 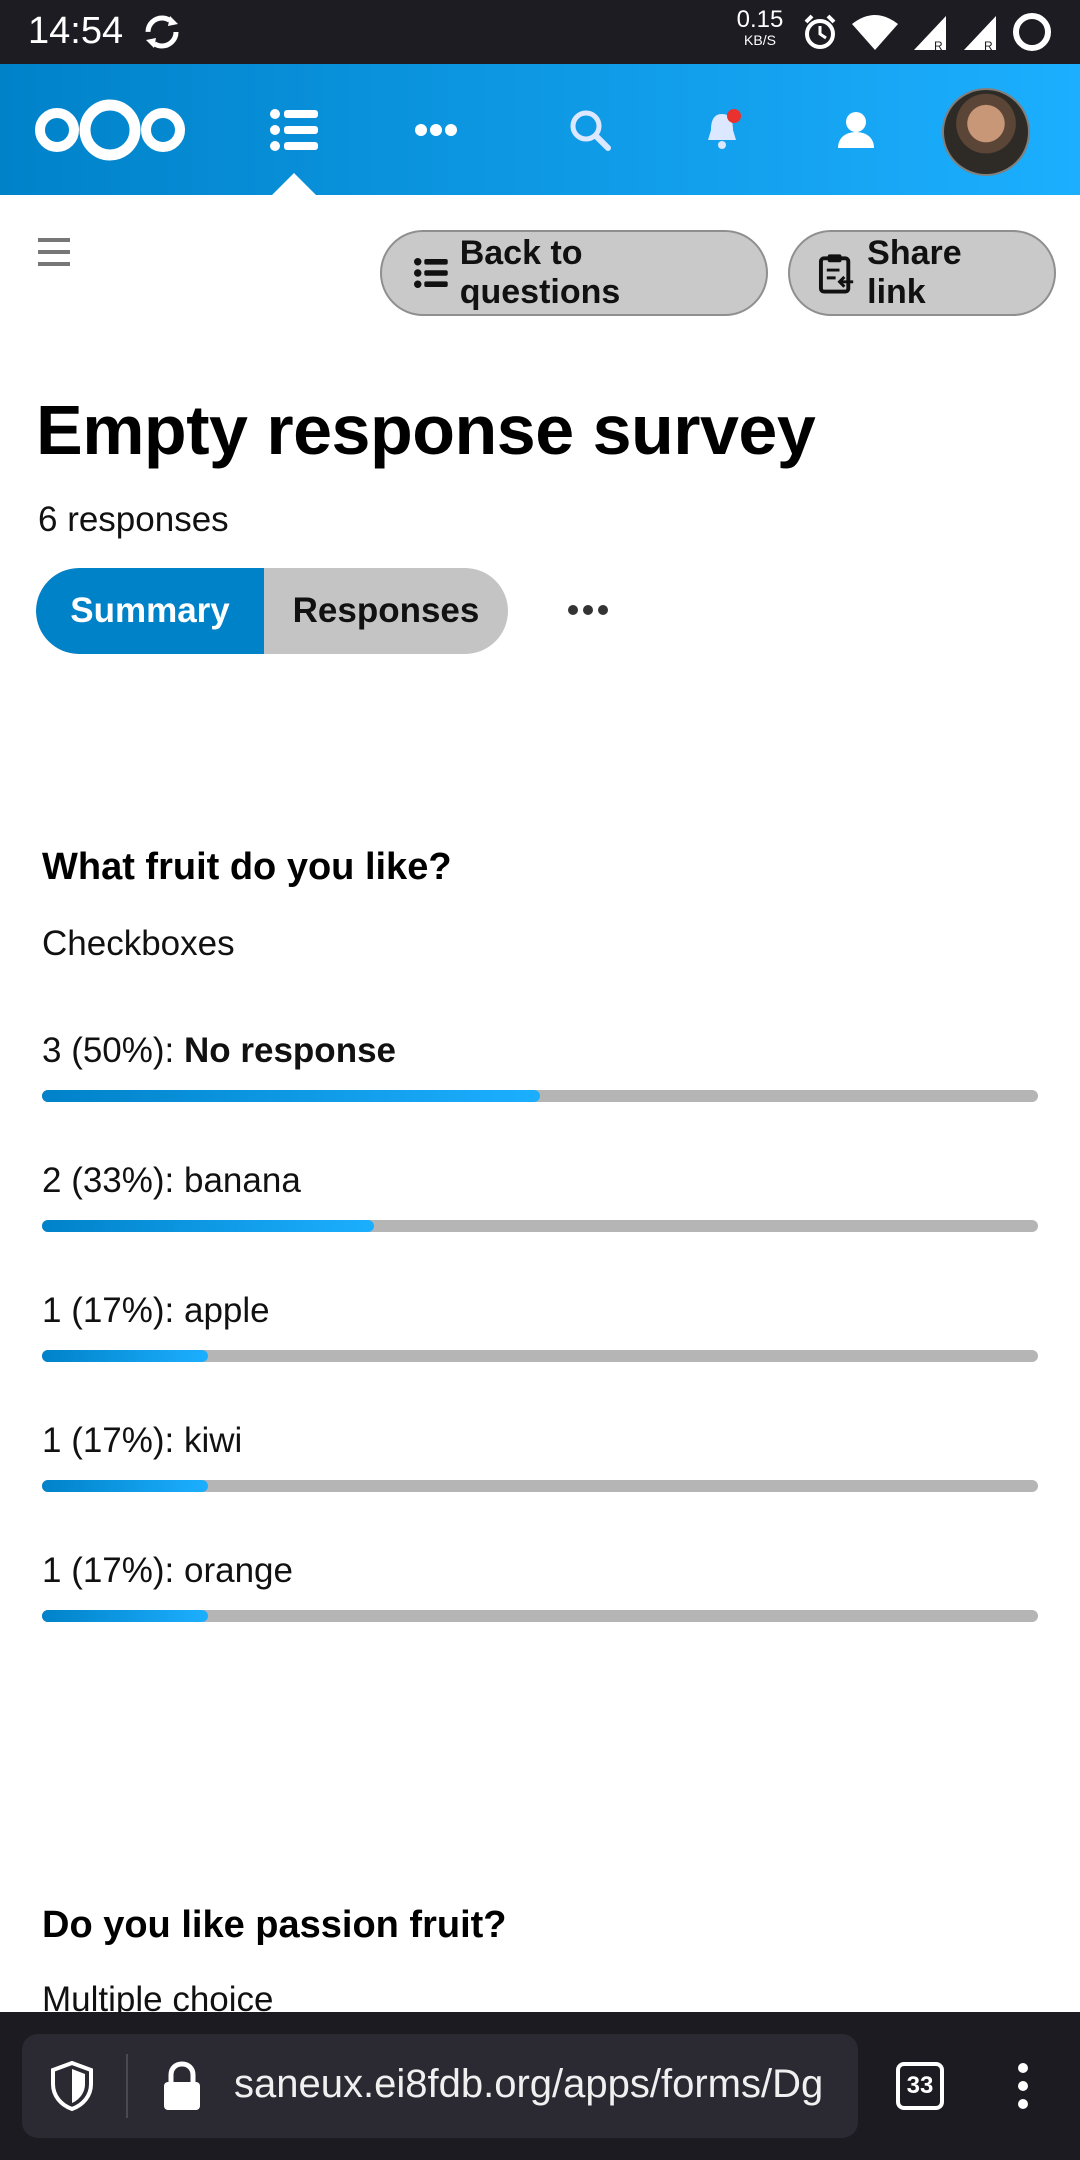 I want to click on shield-icon, so click(x=72, y=2088).